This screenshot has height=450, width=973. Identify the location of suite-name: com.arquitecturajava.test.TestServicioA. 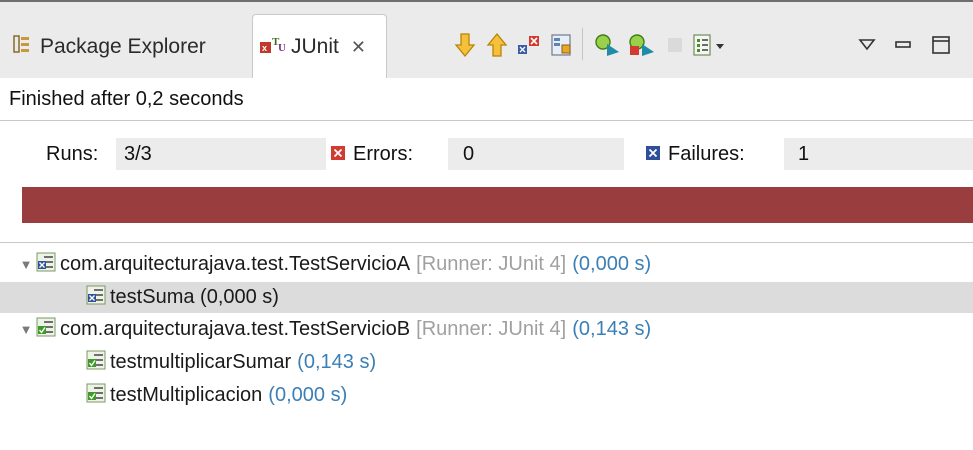
(235, 264).